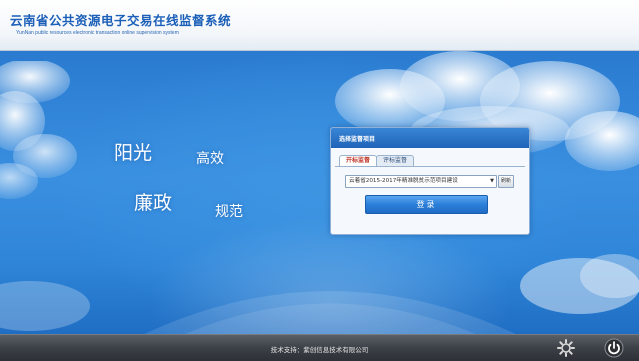 The width and height of the screenshot is (639, 361). What do you see at coordinates (395, 160) in the screenshot?
I see `tab-bid-evaluation: 评标监督` at bounding box center [395, 160].